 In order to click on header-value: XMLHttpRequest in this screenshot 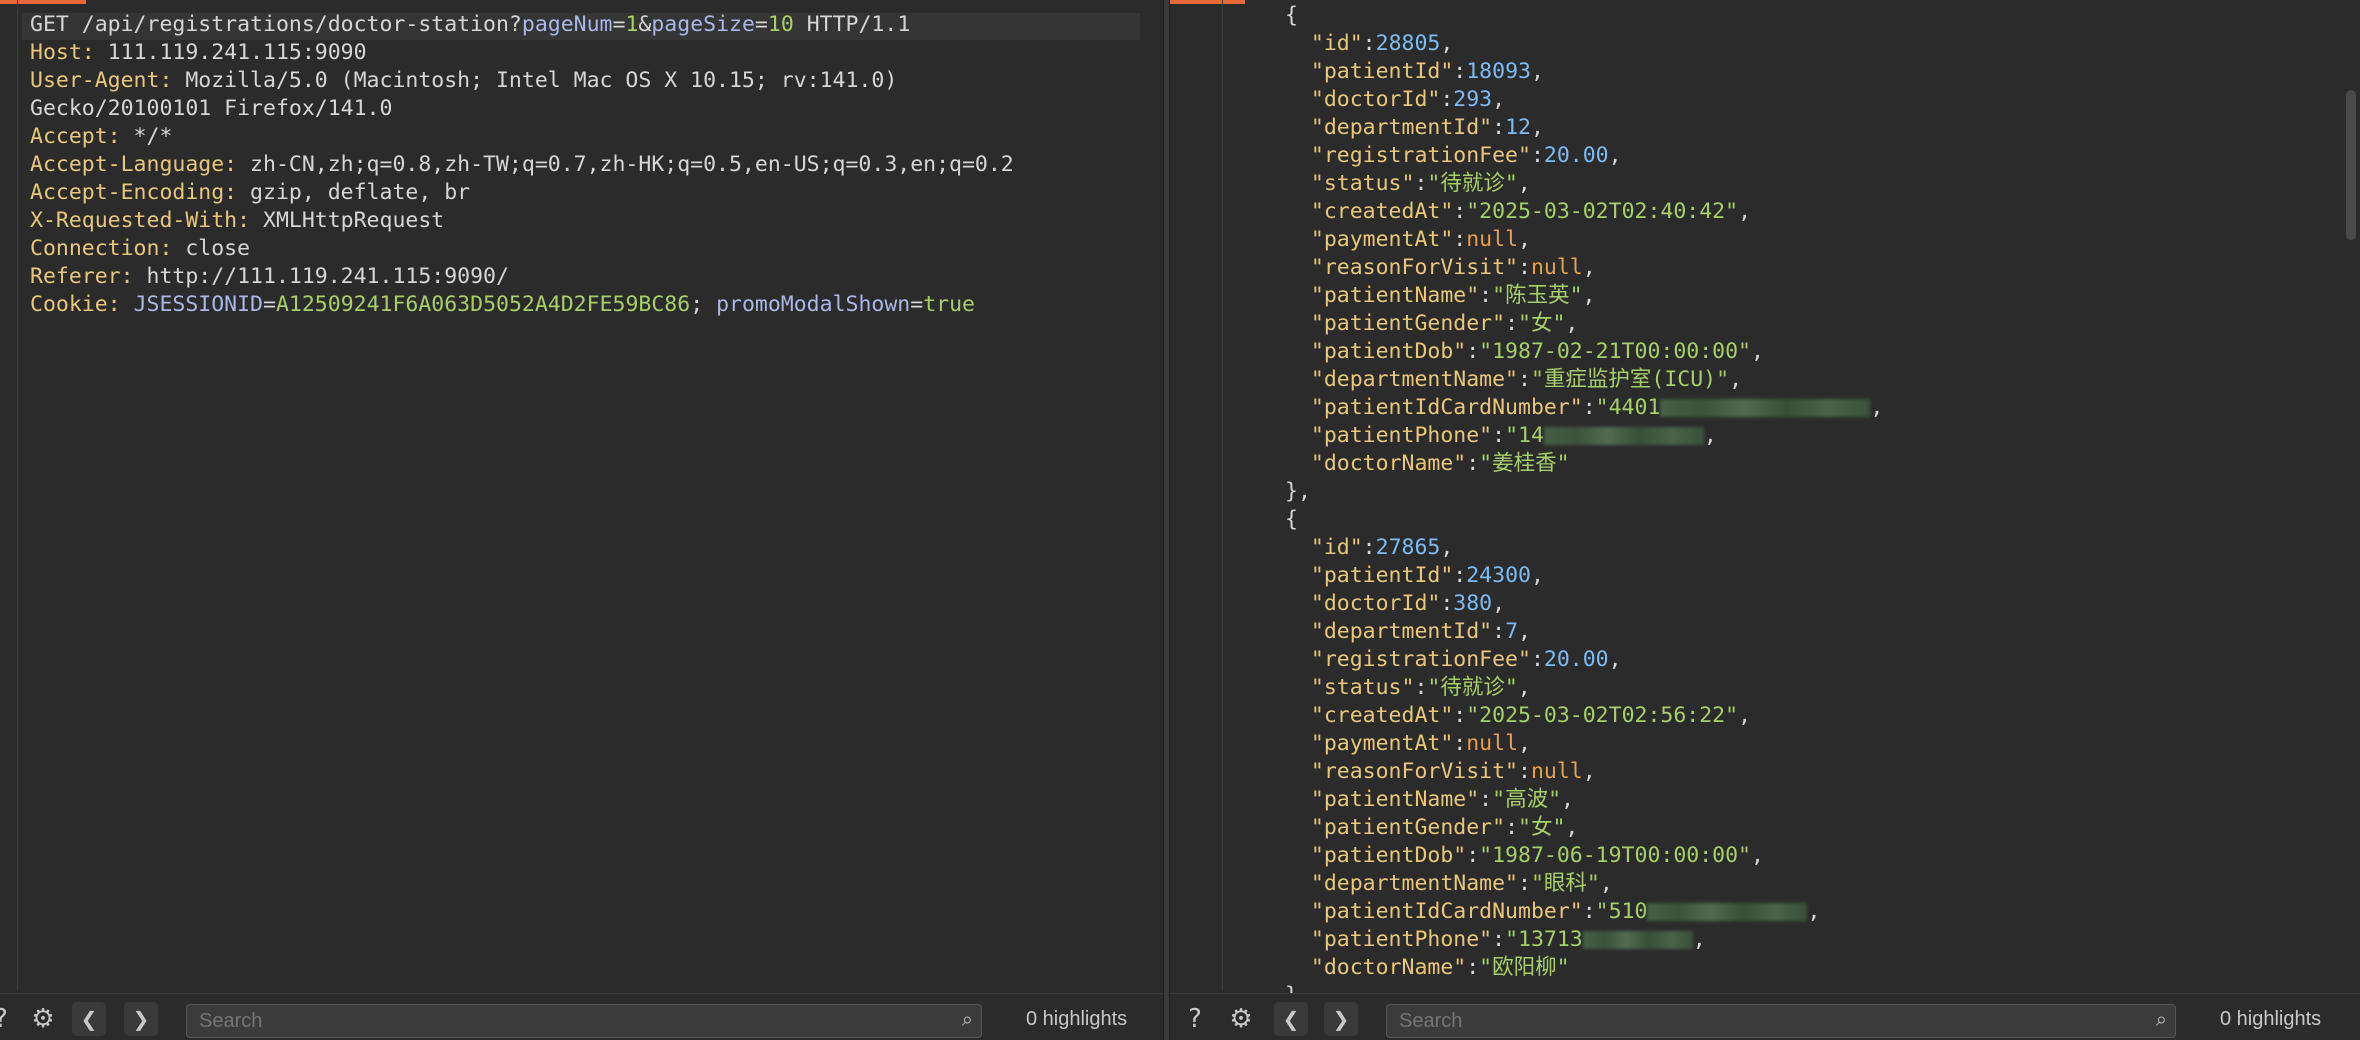, I will do `click(347, 220)`.